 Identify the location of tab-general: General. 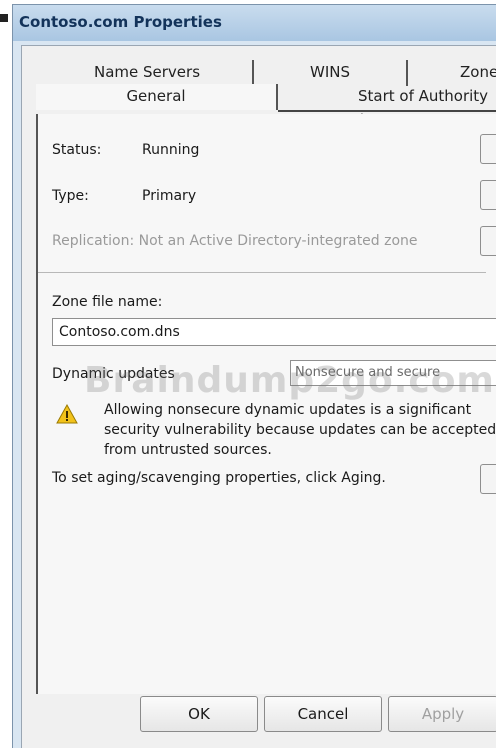
(157, 97).